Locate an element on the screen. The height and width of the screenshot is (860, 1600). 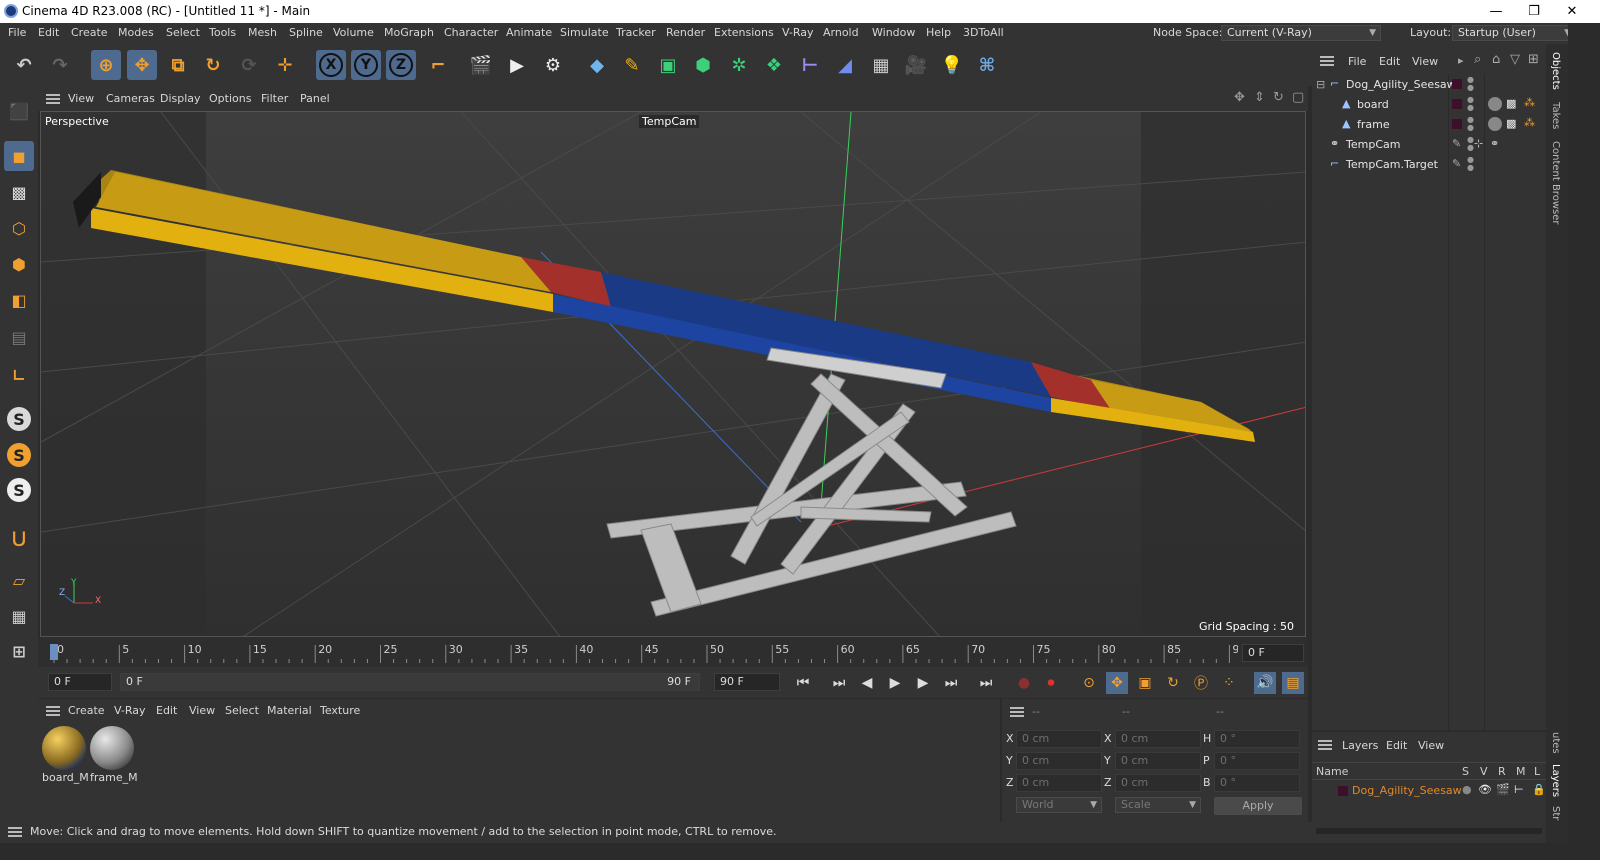
keyframe-selection-icon: ⊙ is located at coordinates (1089, 683).